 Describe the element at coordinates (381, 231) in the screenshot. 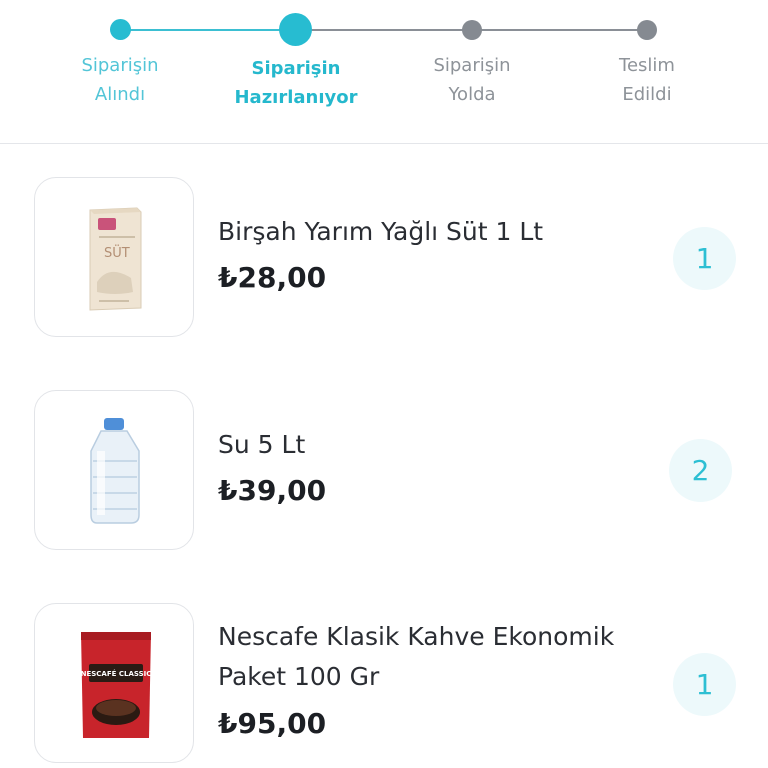

I see `product-name: Birşah Yarım Yağlı Süt 1 Lt` at that location.